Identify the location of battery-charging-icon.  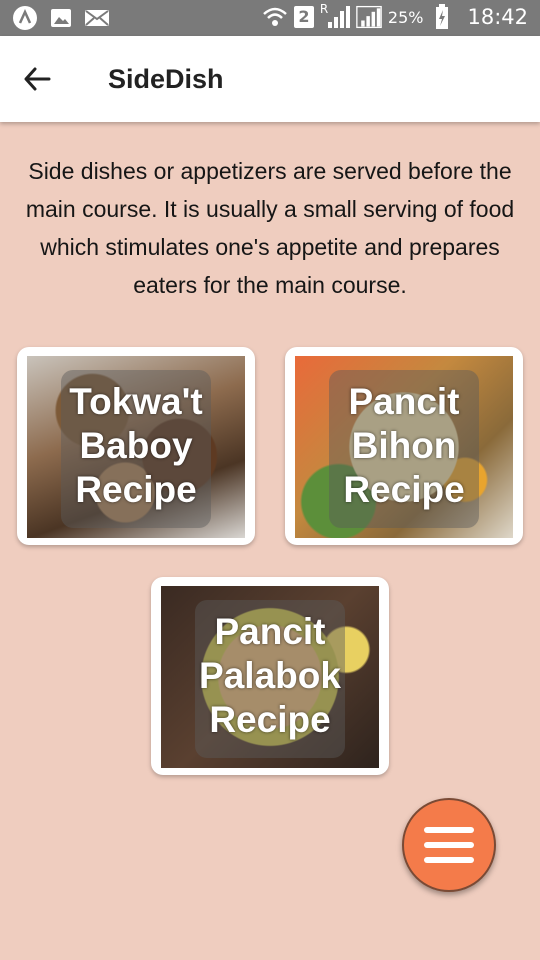
(442, 17).